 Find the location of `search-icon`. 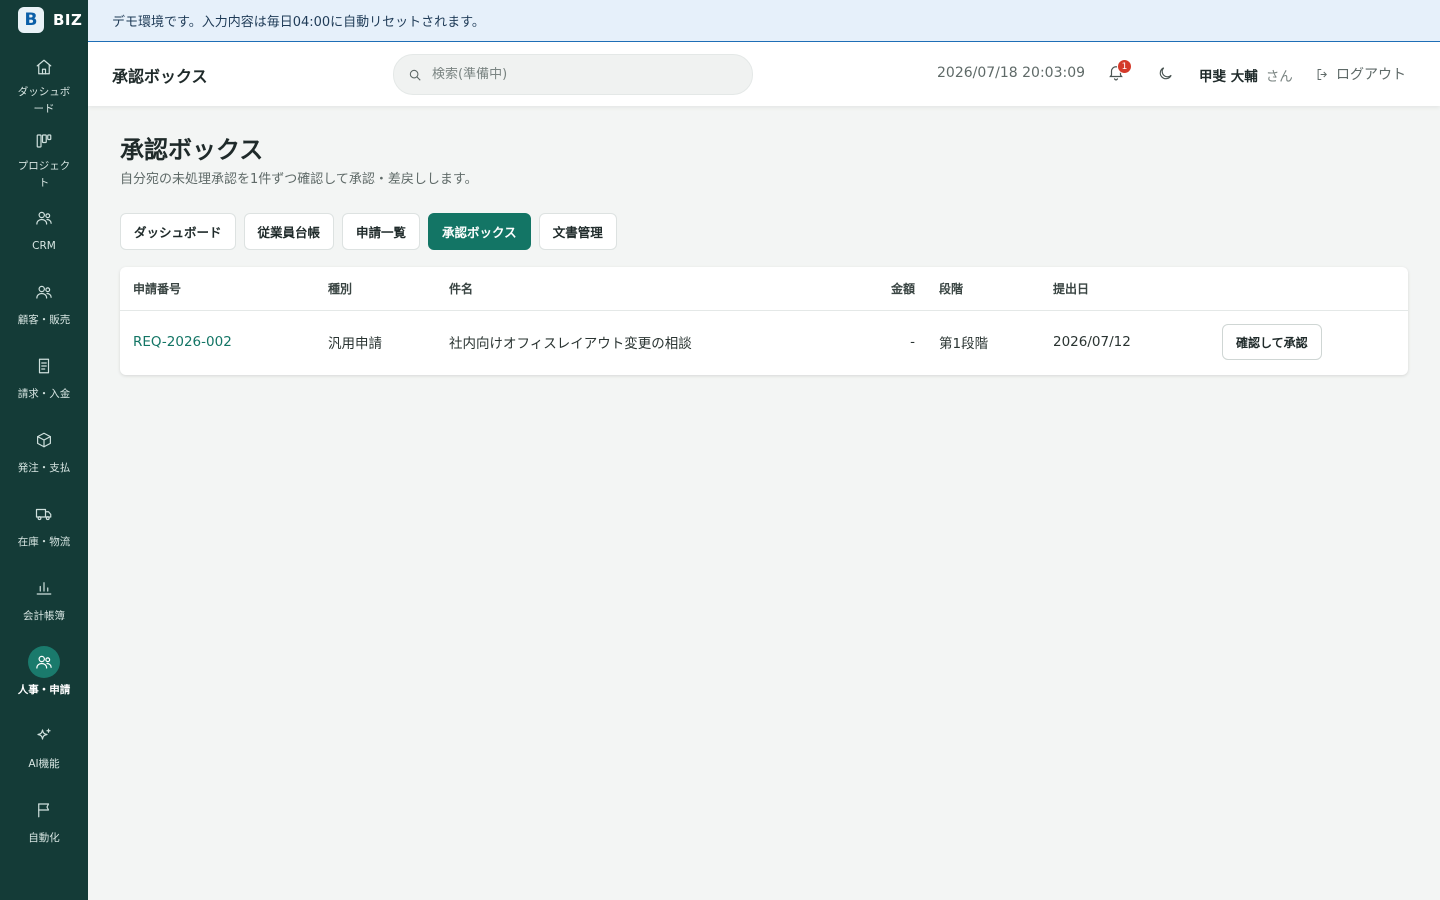

search-icon is located at coordinates (415, 75).